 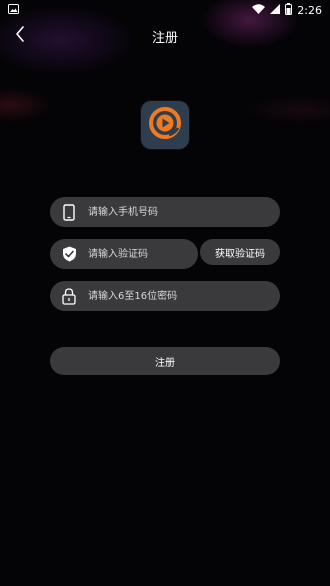 I want to click on play-logo-icon, so click(x=165, y=125).